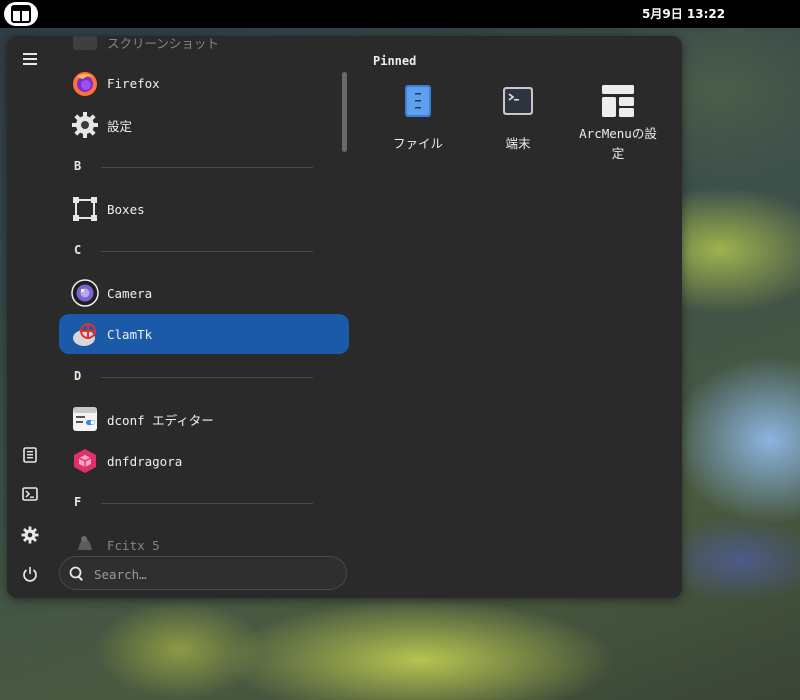 The width and height of the screenshot is (800, 700). I want to click on hamburger-menu-button, so click(30, 59).